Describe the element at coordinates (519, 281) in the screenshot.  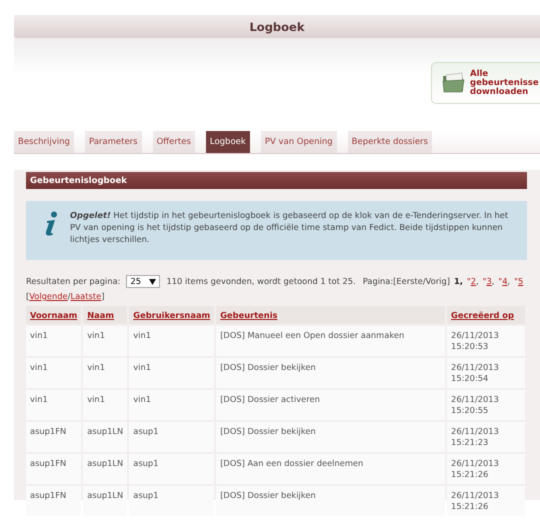
I see `page-link: "5` at that location.